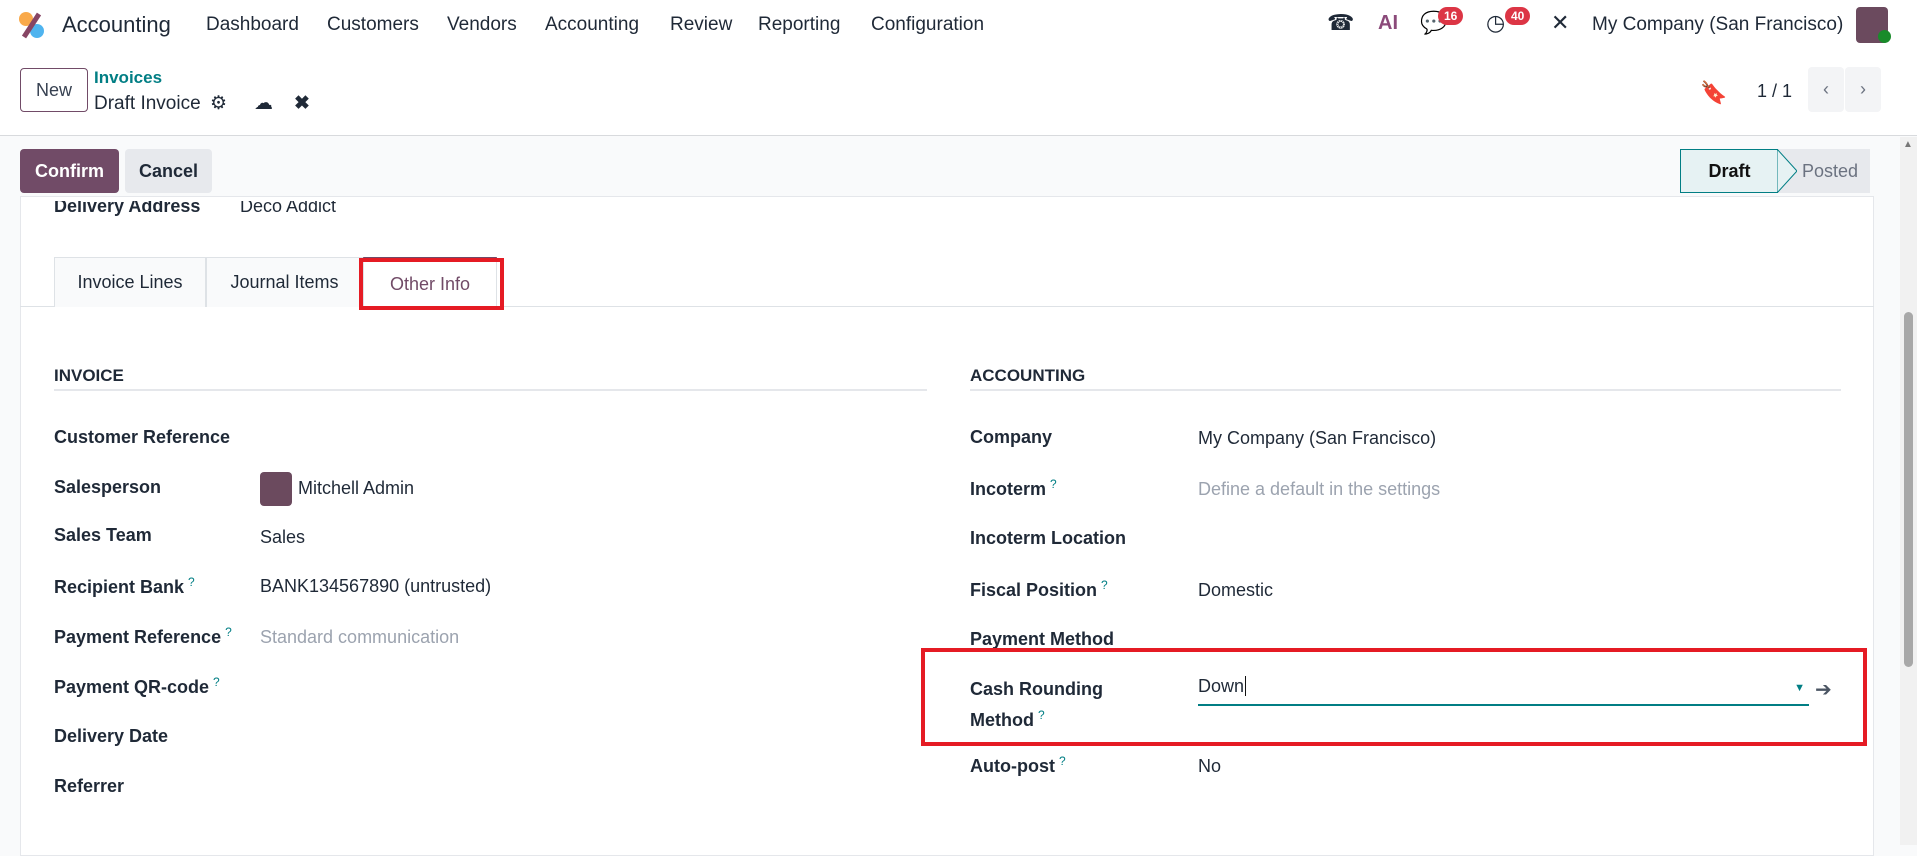 Image resolution: width=1917 pixels, height=856 pixels. I want to click on save-cloud-icon: ☁, so click(263, 103).